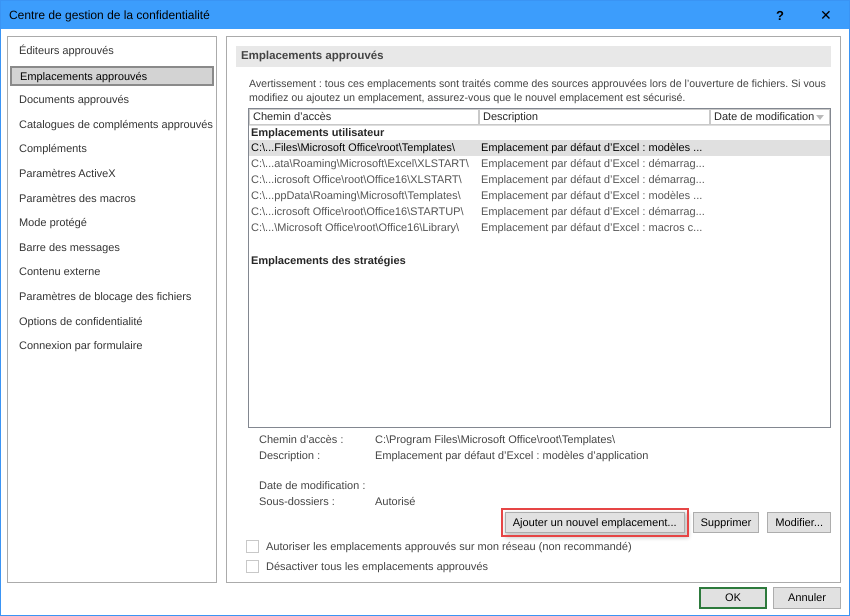 This screenshot has height=616, width=850. Describe the element at coordinates (533, 56) in the screenshot. I see `section-header: Emplacements approuvés` at that location.